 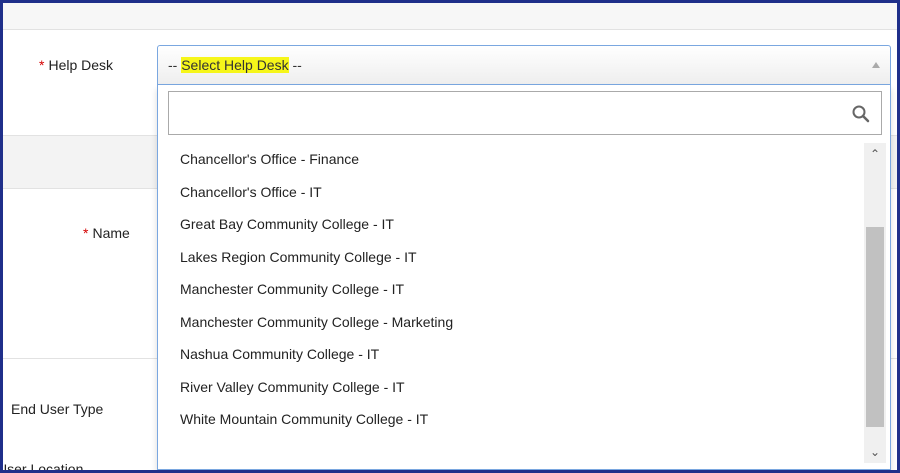 I want to click on help-desk-placeholder: -- Select Help Desk --, so click(x=235, y=65).